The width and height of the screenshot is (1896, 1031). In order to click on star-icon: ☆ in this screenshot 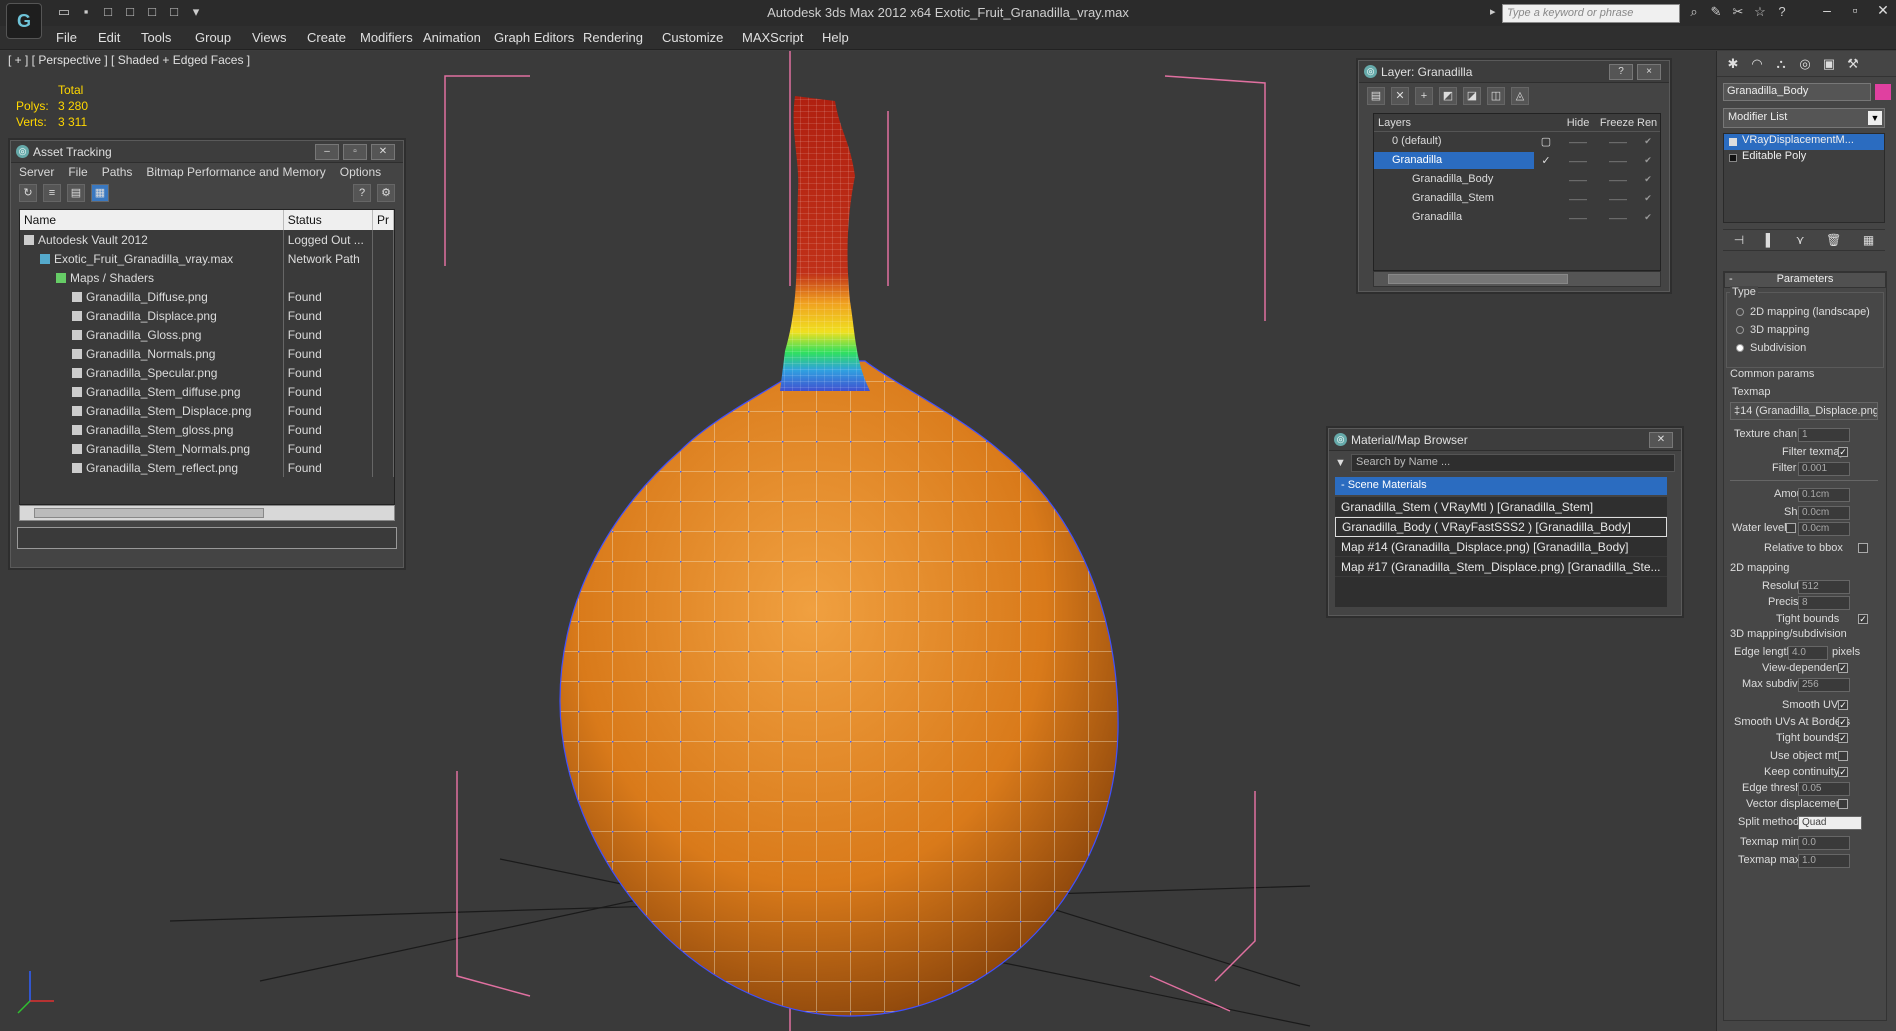, I will do `click(1760, 12)`.